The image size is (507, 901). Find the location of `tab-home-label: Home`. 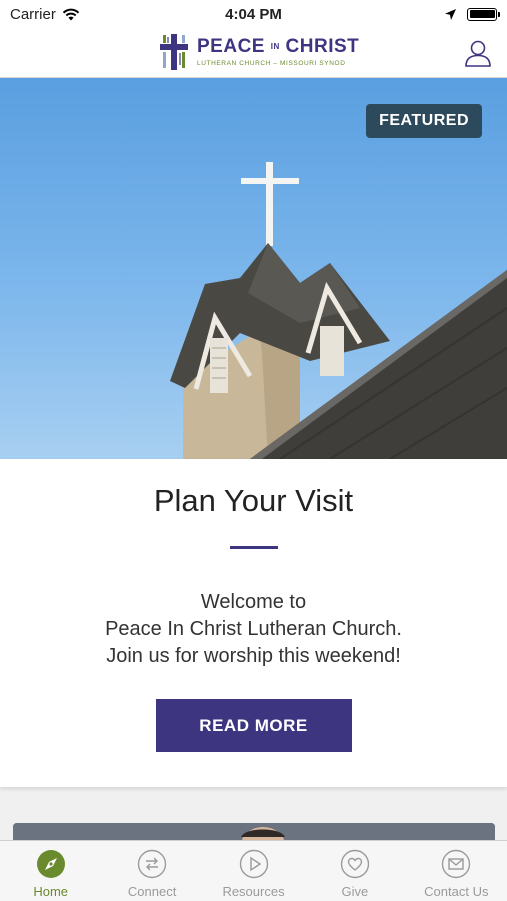

tab-home-label: Home is located at coordinates (51, 891).